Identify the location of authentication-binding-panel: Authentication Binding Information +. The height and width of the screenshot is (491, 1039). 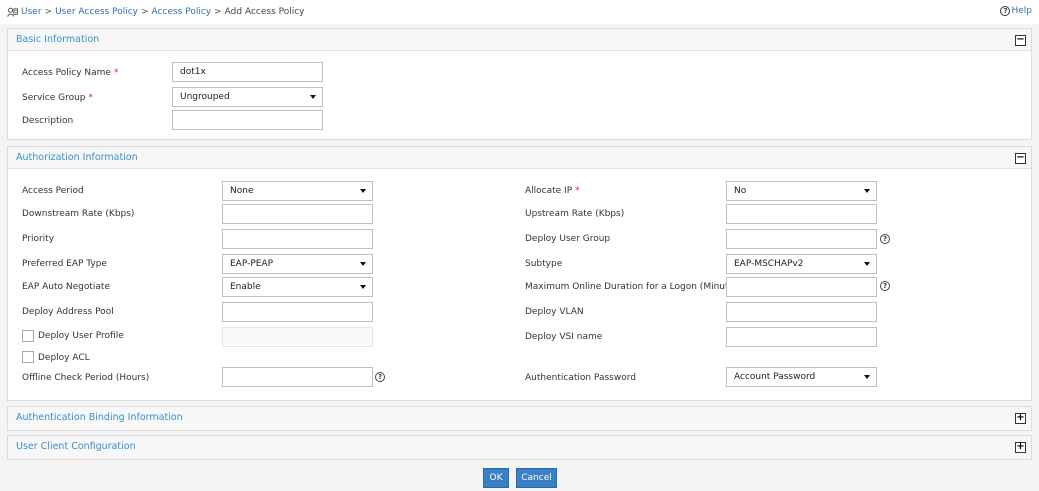
(519, 418).